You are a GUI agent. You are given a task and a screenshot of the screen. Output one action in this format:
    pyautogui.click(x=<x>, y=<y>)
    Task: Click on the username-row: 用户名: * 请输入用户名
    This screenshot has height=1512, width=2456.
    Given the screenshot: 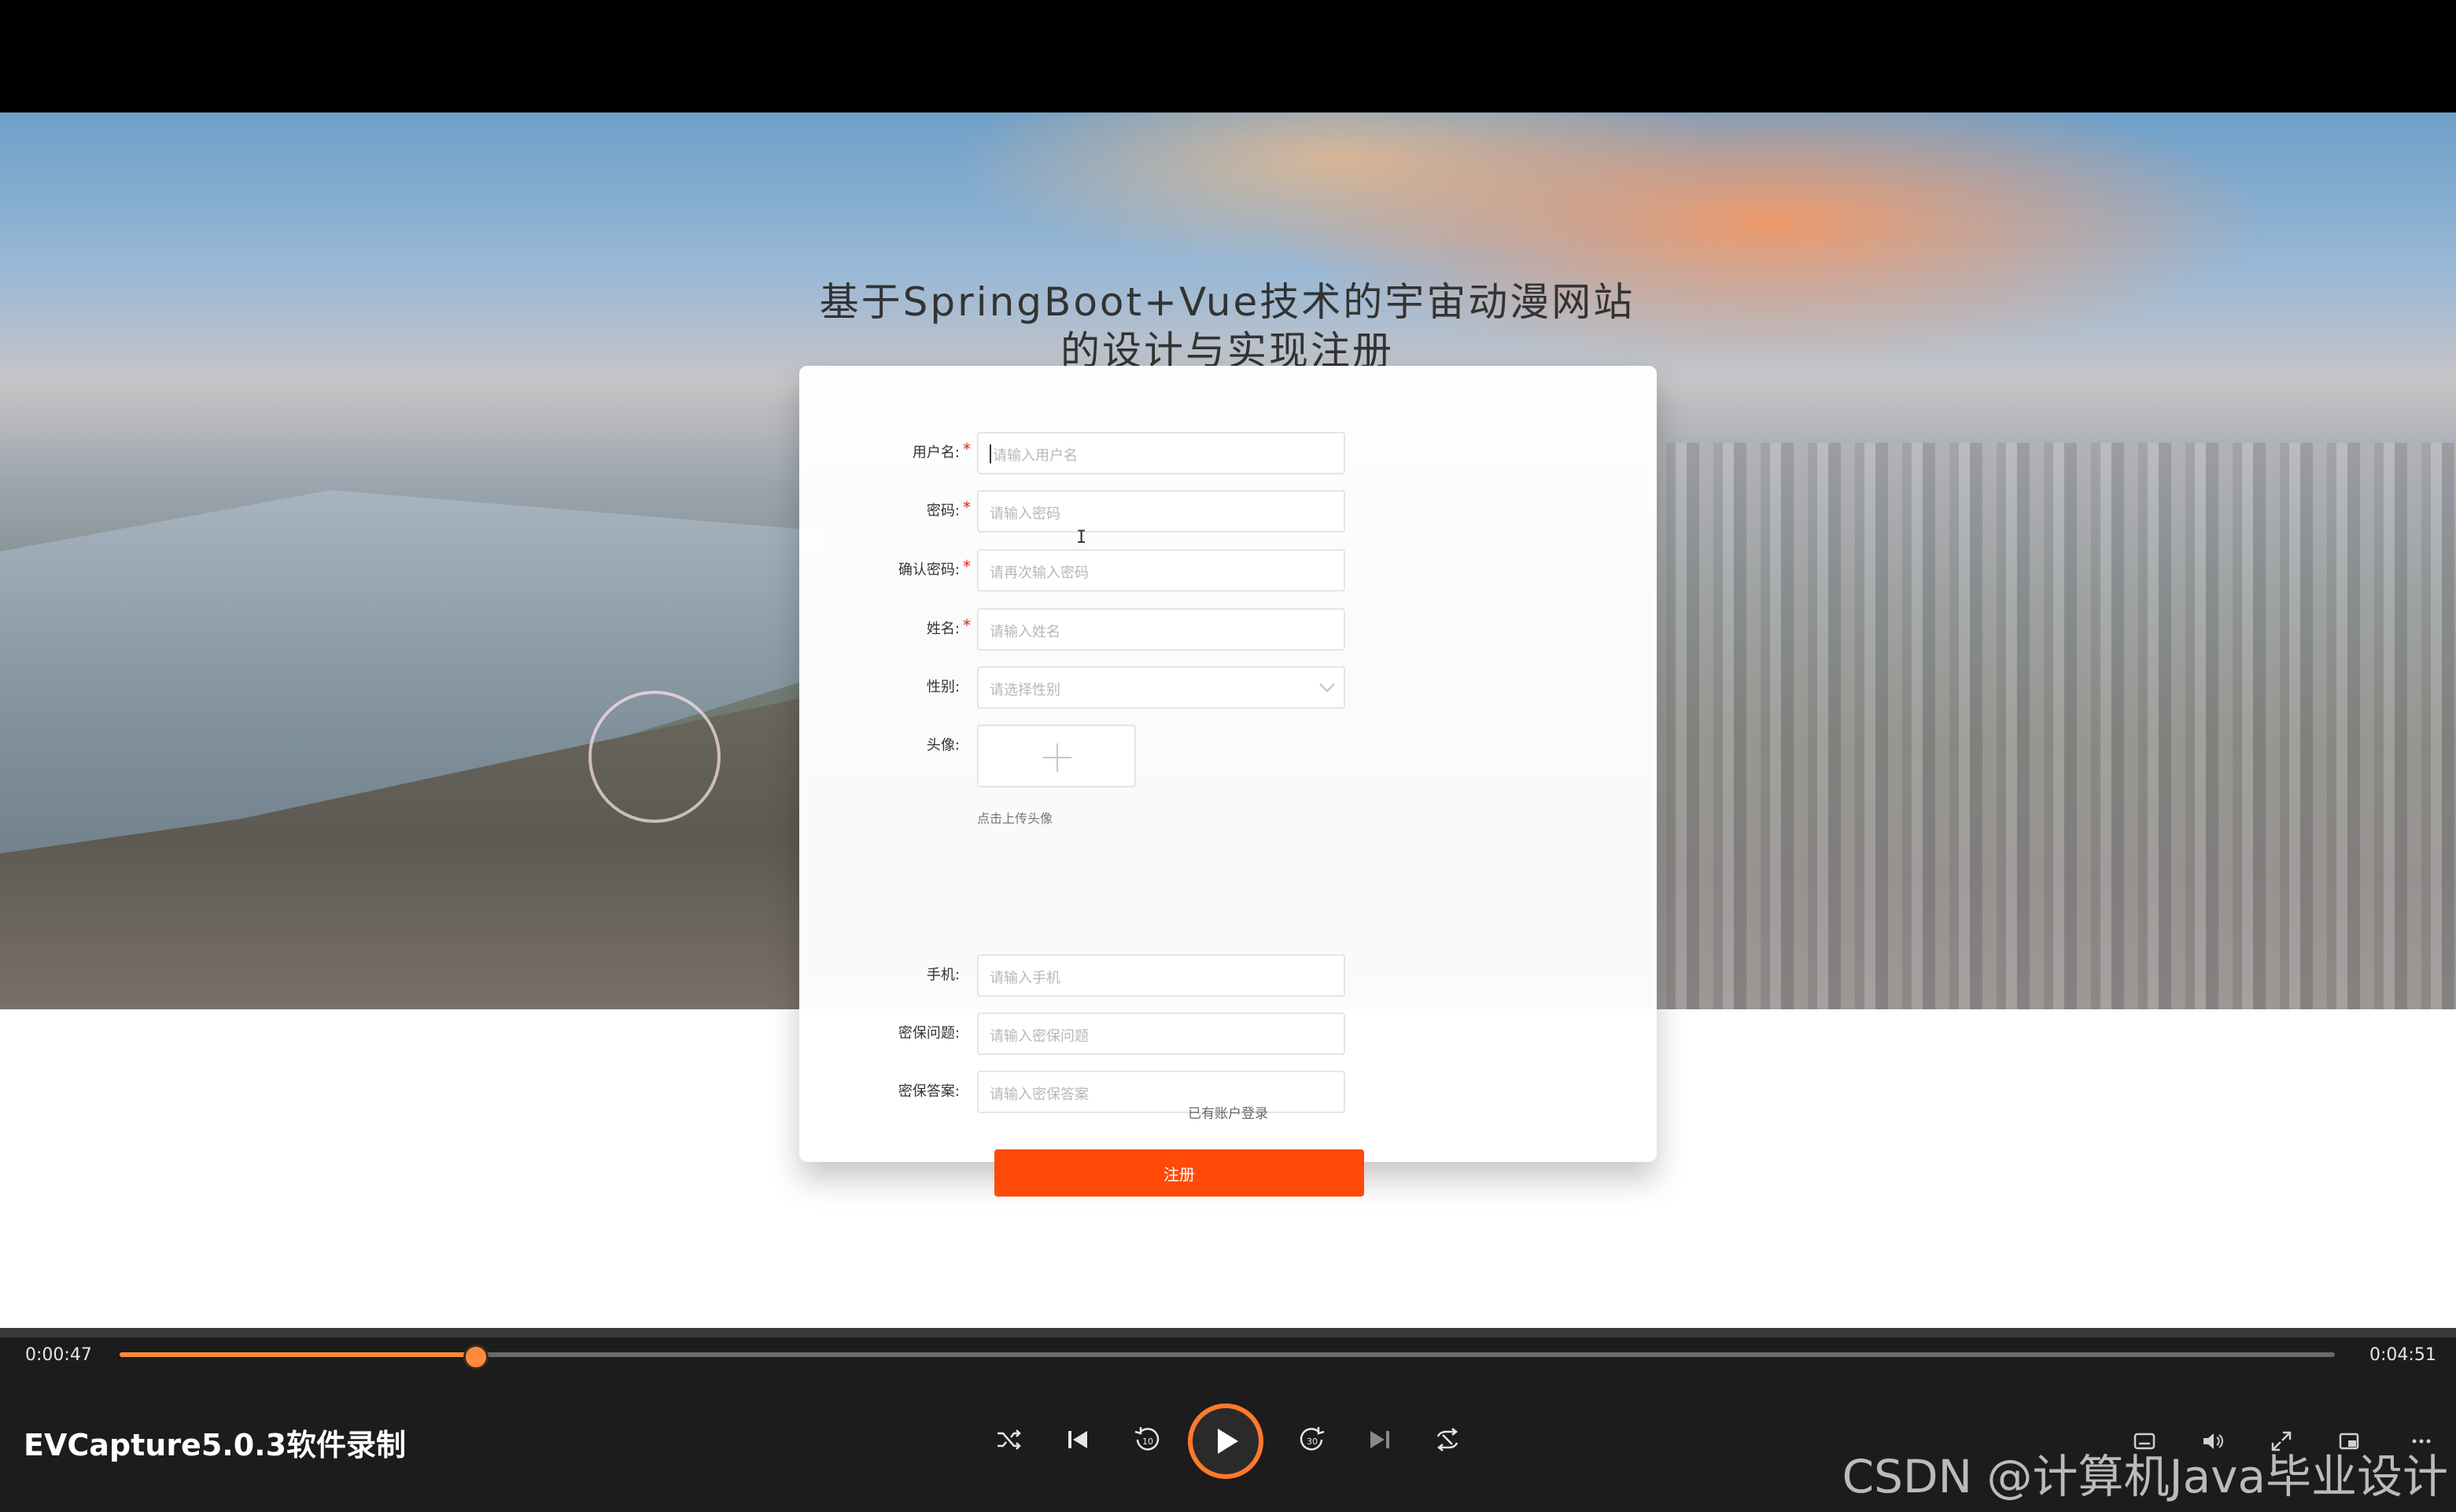 What is the action you would take?
    pyautogui.click(x=1228, y=454)
    